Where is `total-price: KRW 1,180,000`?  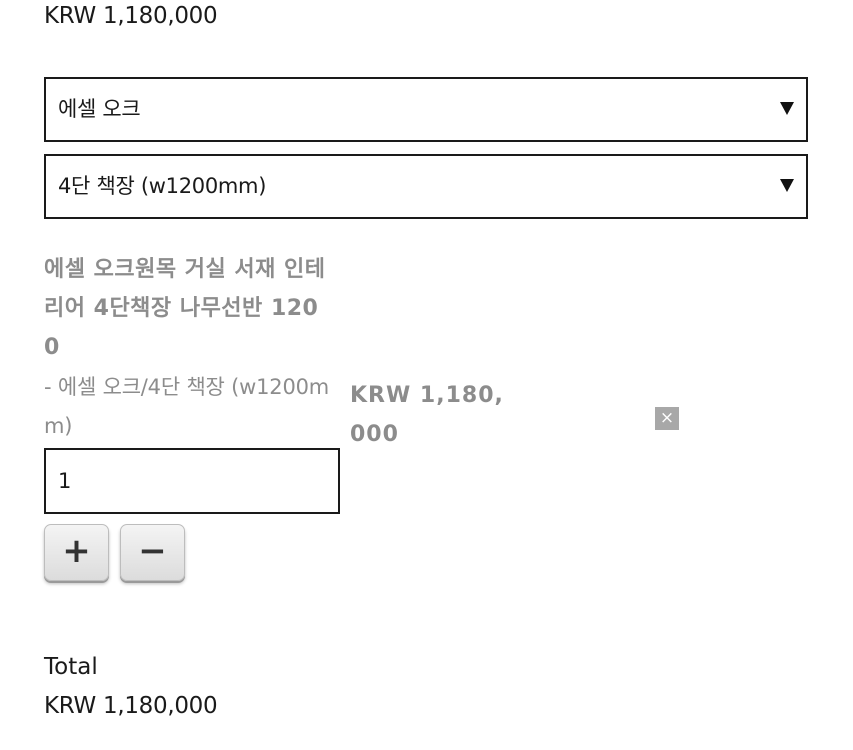 total-price: KRW 1,180,000 is located at coordinates (131, 706).